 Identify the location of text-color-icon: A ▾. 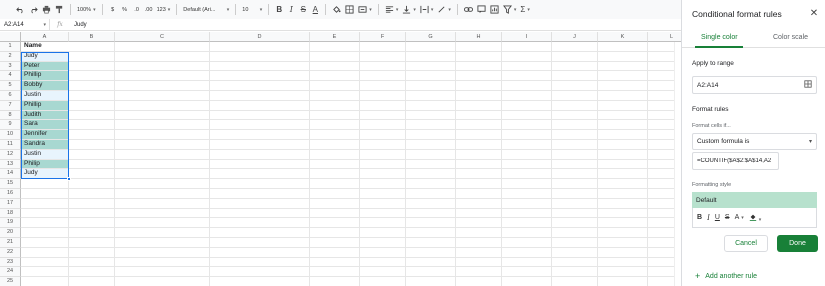
(739, 217).